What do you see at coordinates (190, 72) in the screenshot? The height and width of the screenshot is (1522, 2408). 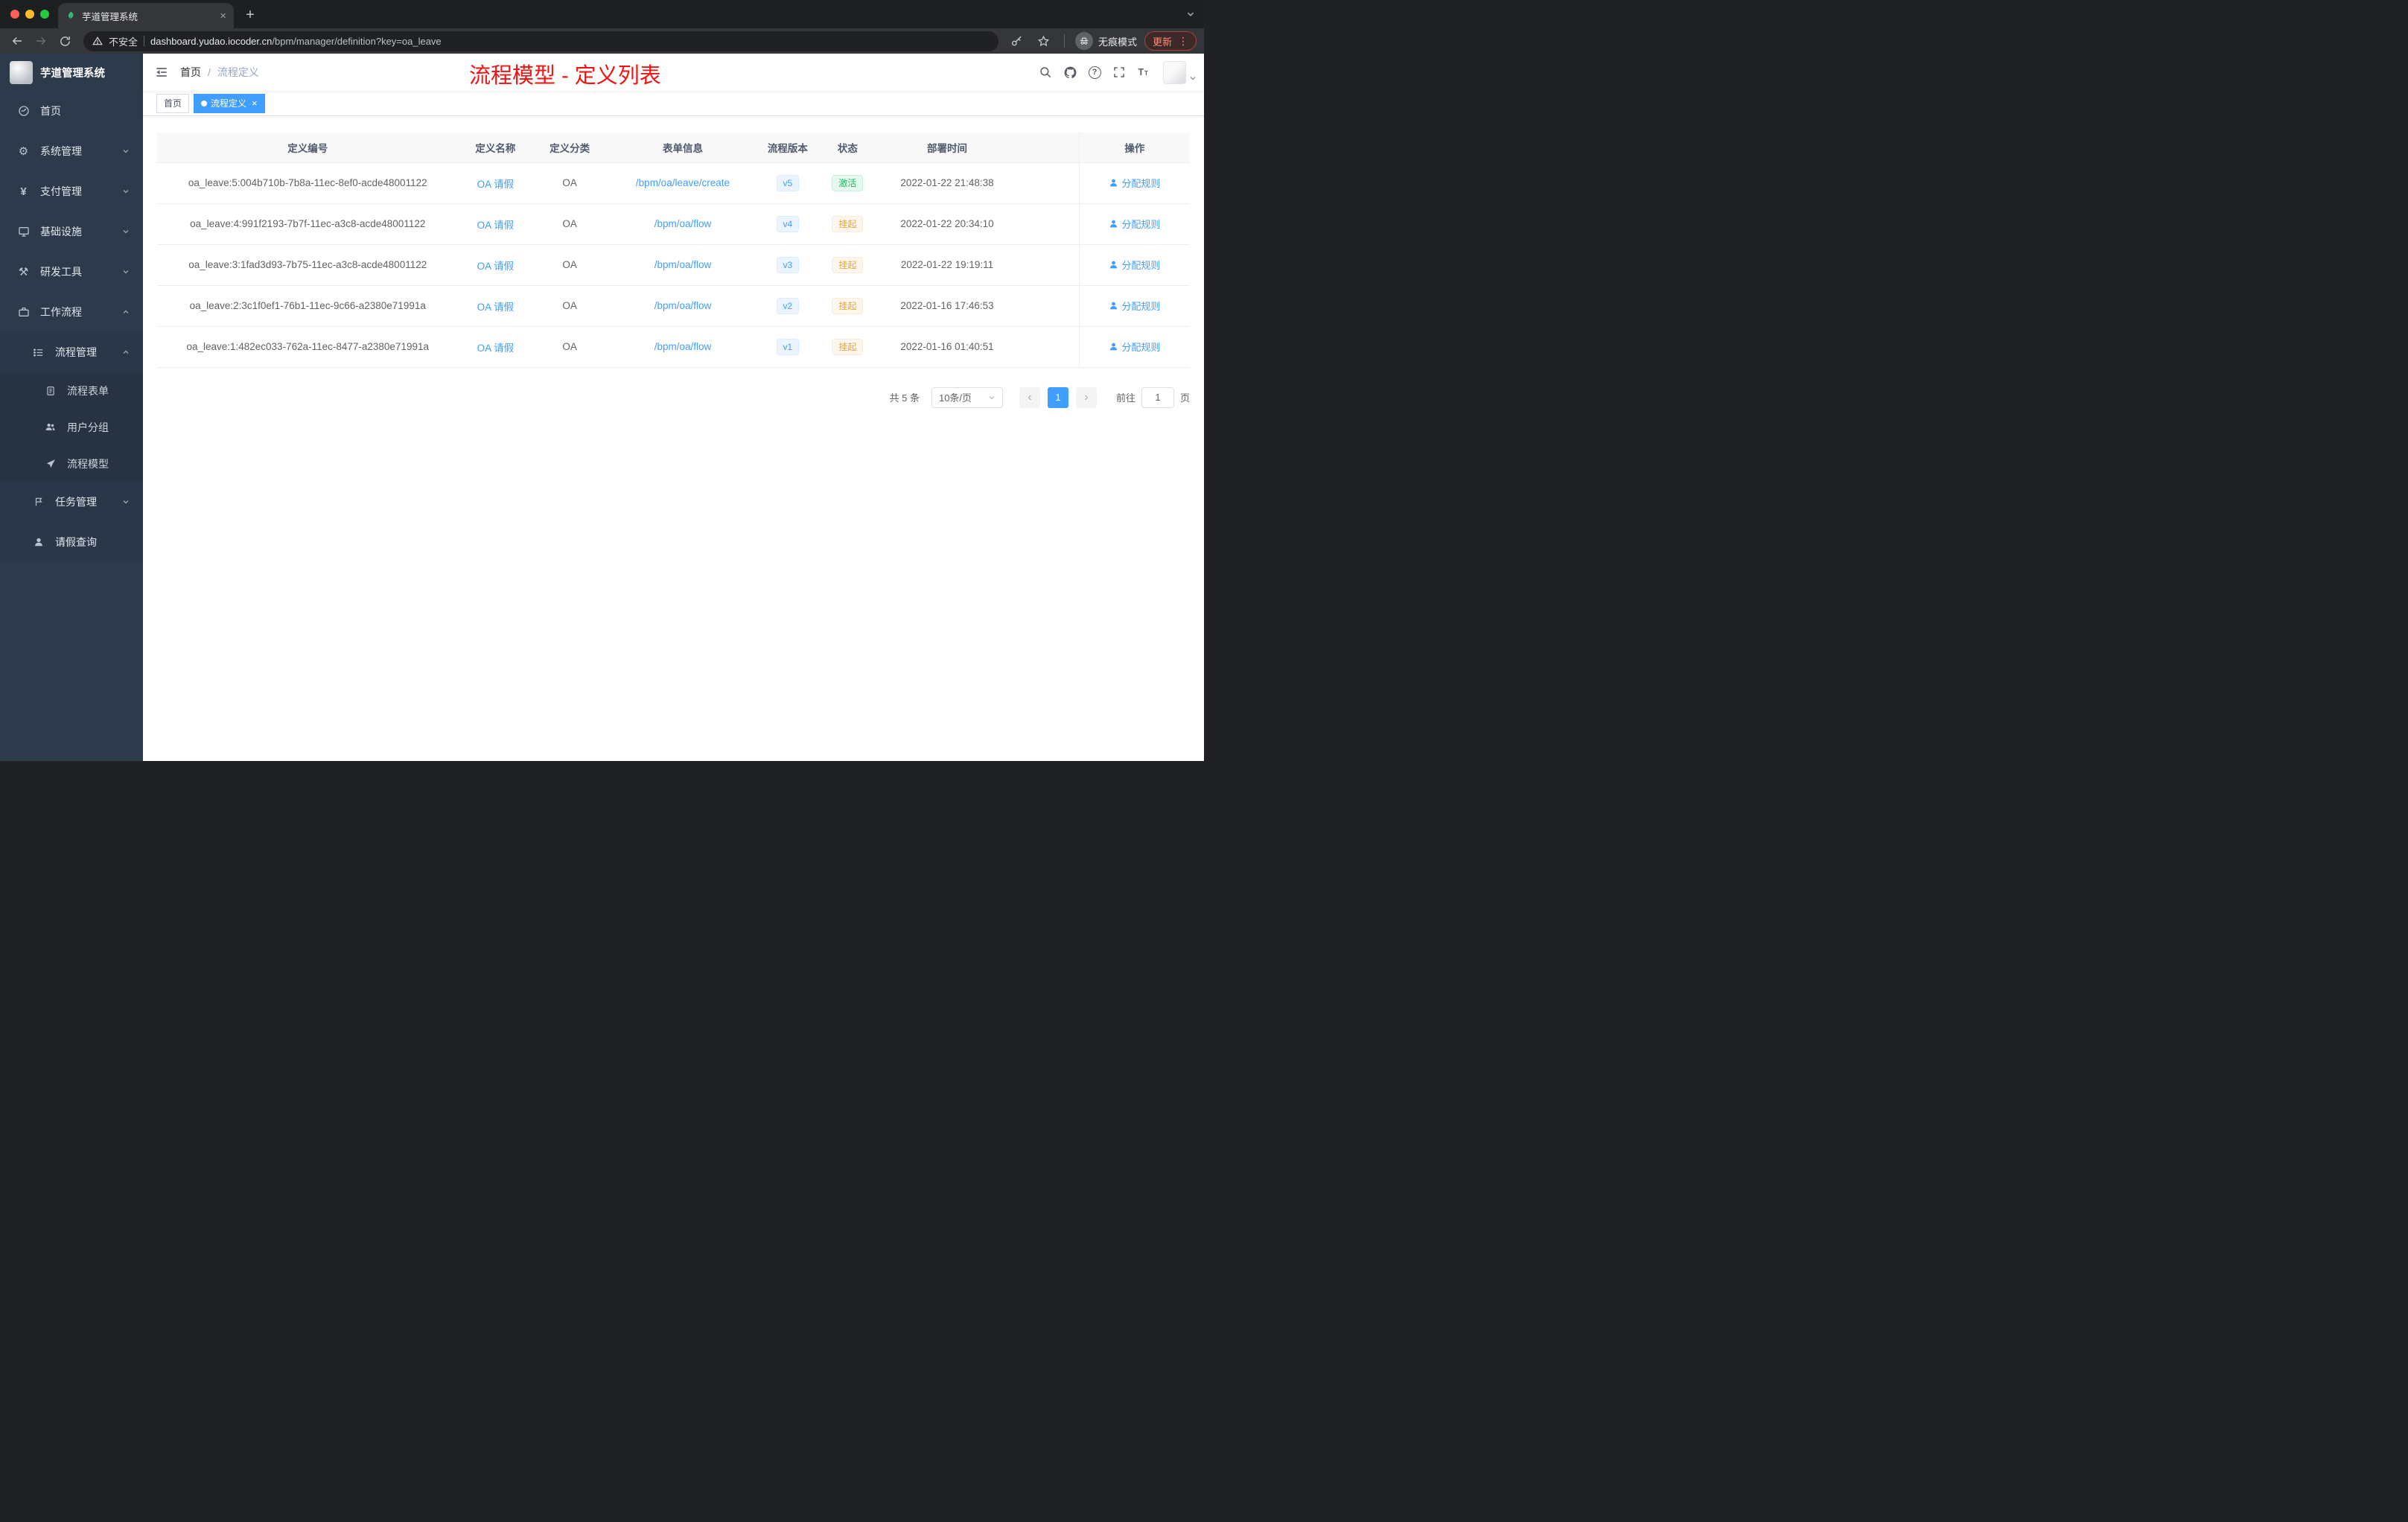 I see `breadcrumb-home: 首页` at bounding box center [190, 72].